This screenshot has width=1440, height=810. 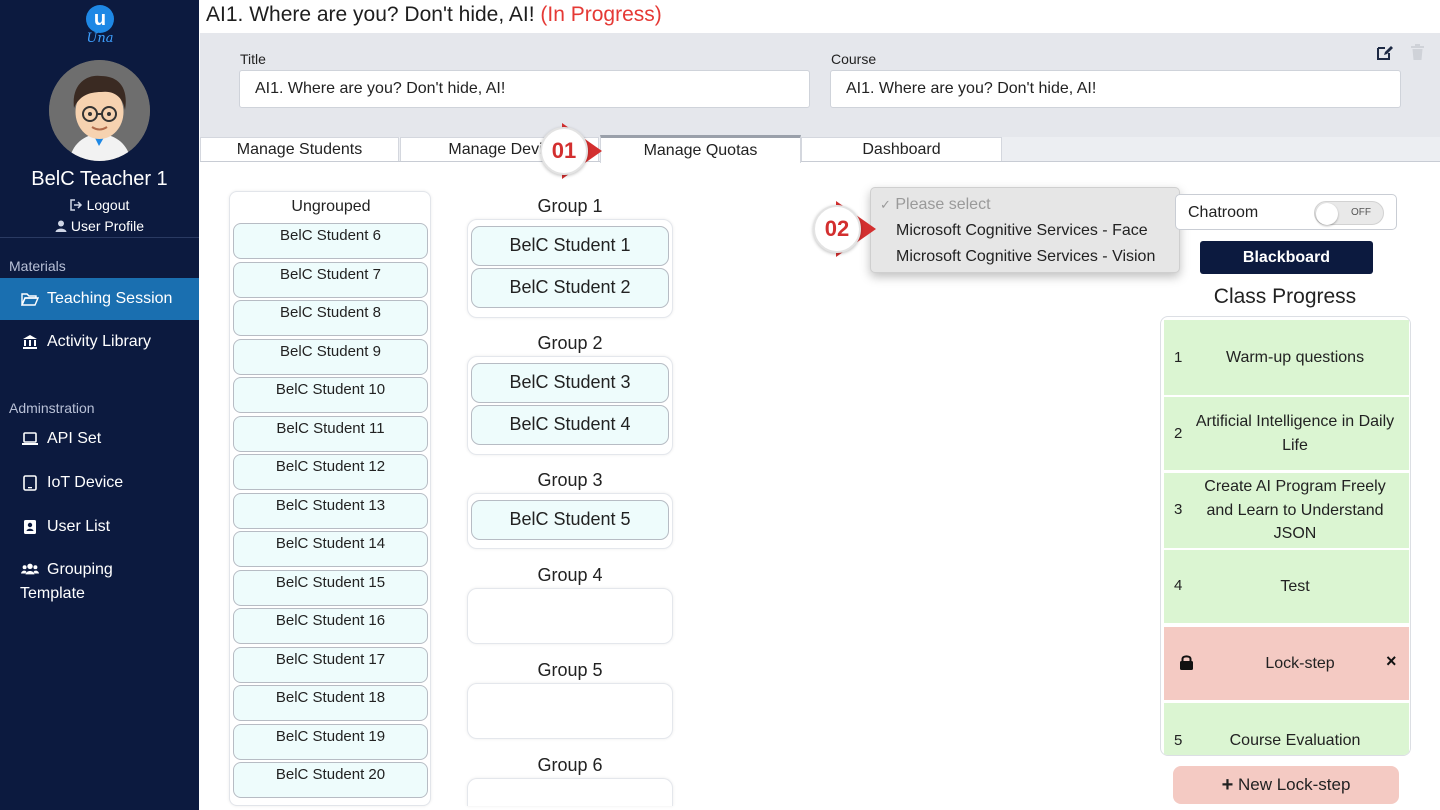 I want to click on sidebar-item-label: Activity Library, so click(x=99, y=341).